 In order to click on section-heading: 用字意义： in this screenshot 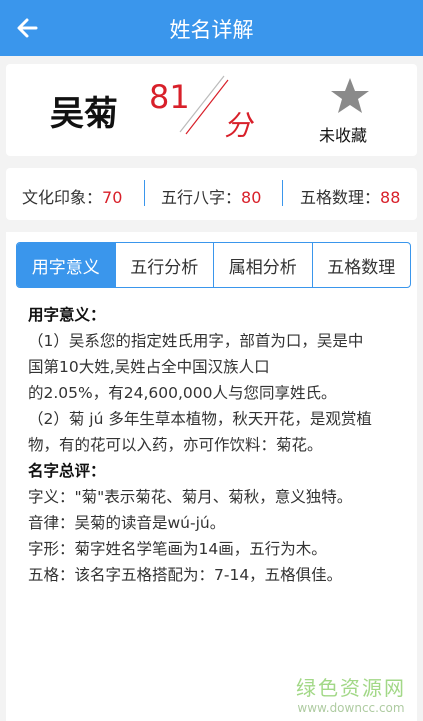, I will do `click(67, 315)`.